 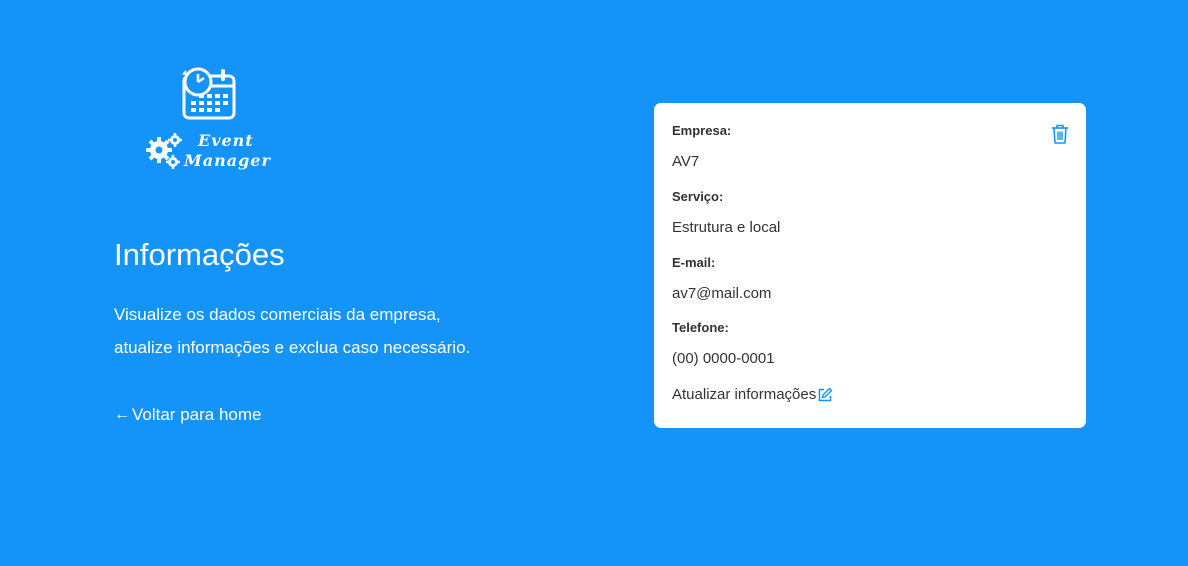 I want to click on update-info-button: Atualizar informações, so click(x=752, y=395).